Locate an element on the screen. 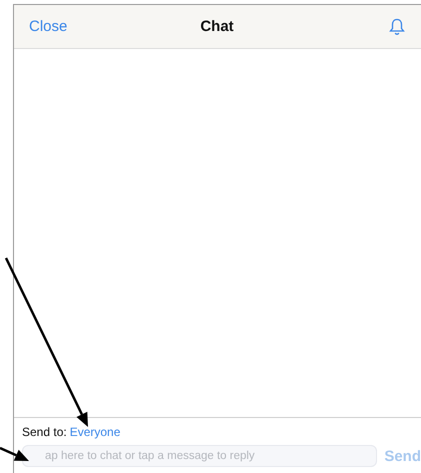 The image size is (421, 473). close-button: Close is located at coordinates (48, 26).